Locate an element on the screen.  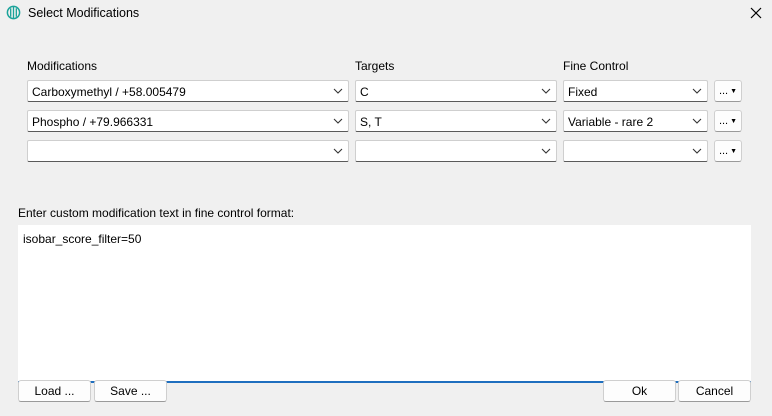
modification-select-2: Phospho / +79.966331 is located at coordinates (188, 121).